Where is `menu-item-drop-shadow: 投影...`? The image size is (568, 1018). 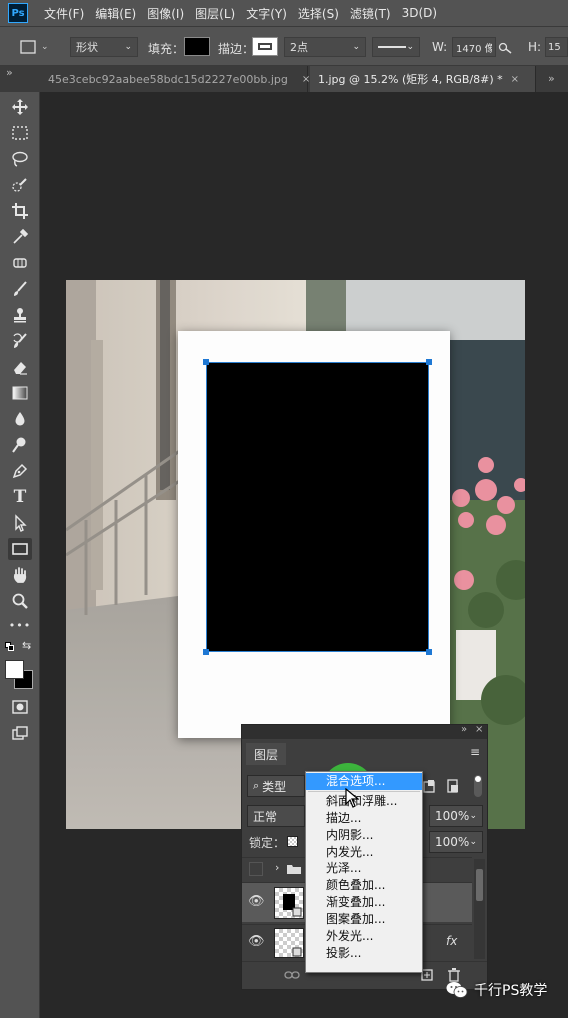 menu-item-drop-shadow: 投影... is located at coordinates (364, 953).